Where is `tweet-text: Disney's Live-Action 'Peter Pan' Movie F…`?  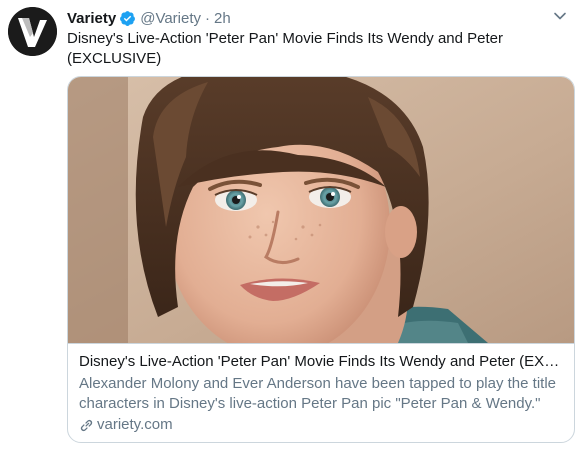 tweet-text: Disney's Live-Action 'Peter Pan' Movie F… is located at coordinates (285, 48).